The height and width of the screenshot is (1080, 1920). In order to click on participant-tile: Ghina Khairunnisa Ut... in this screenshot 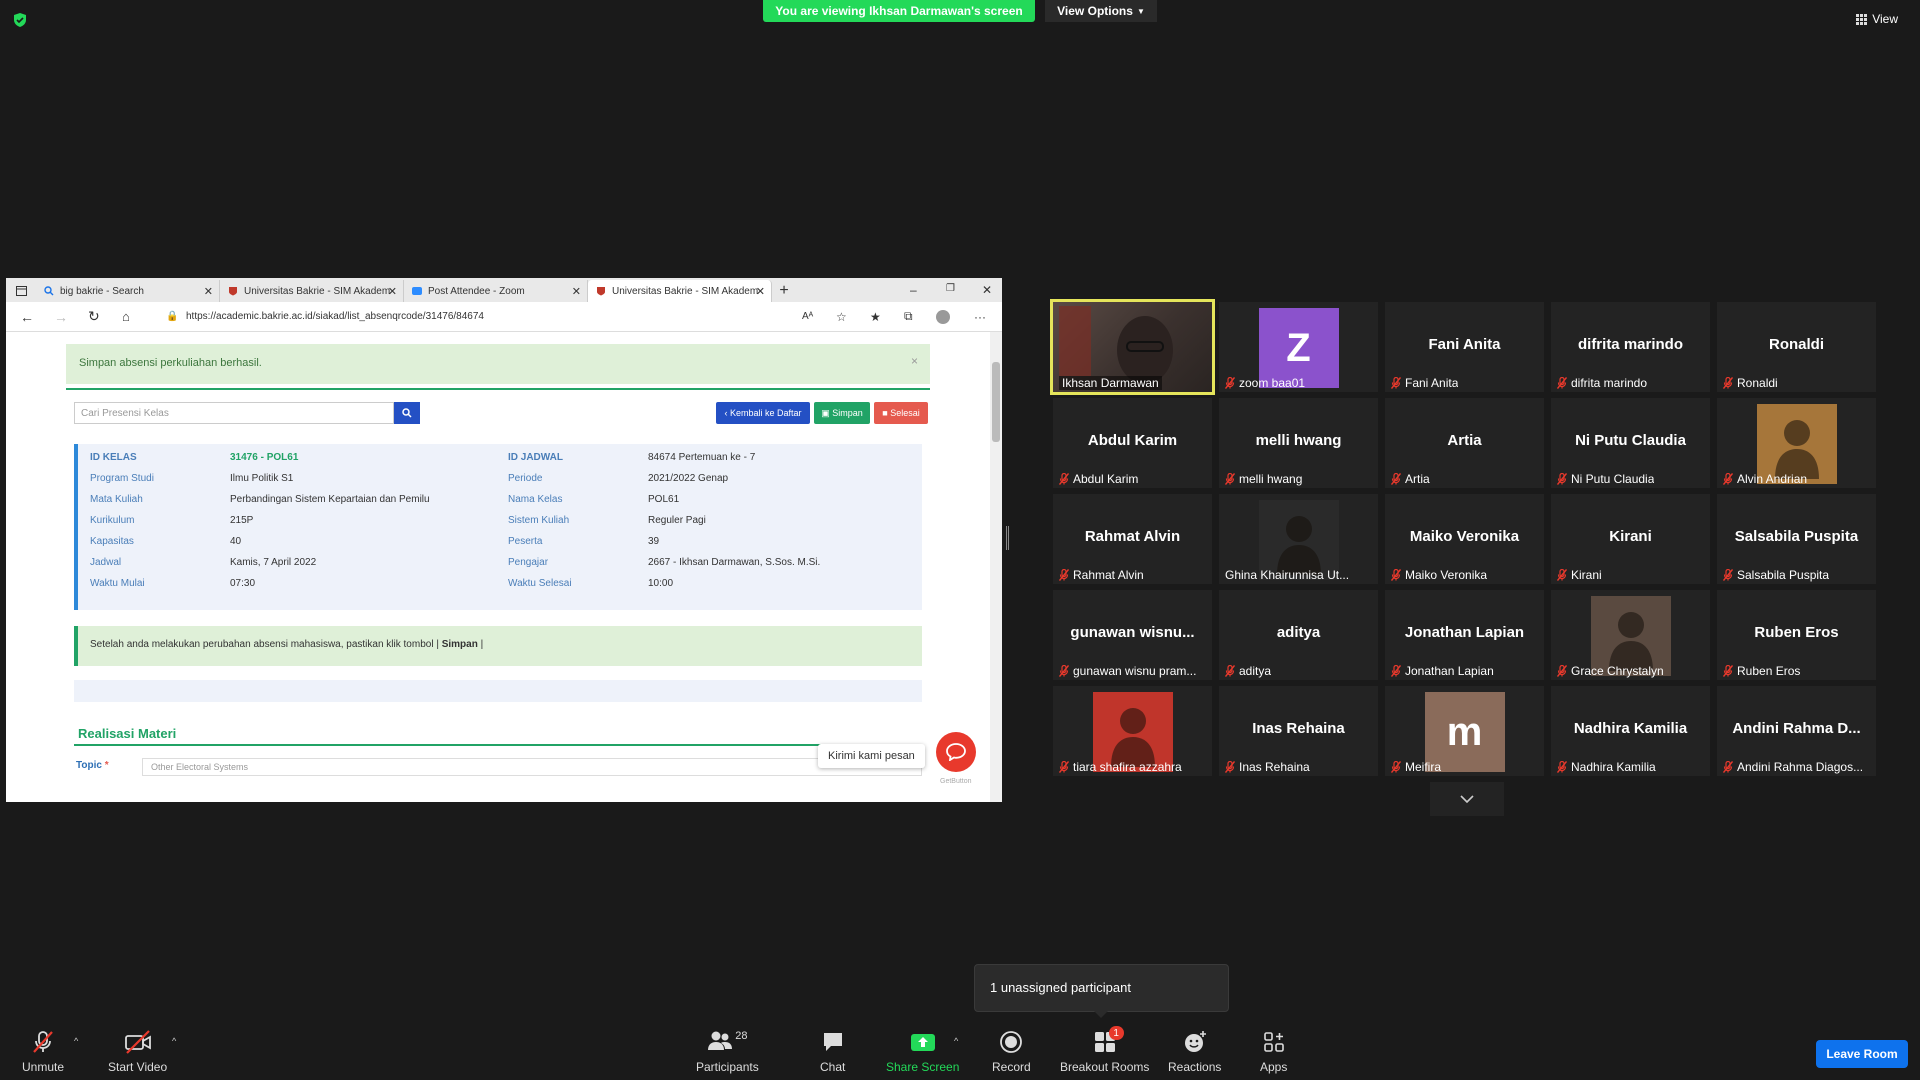, I will do `click(1298, 539)`.